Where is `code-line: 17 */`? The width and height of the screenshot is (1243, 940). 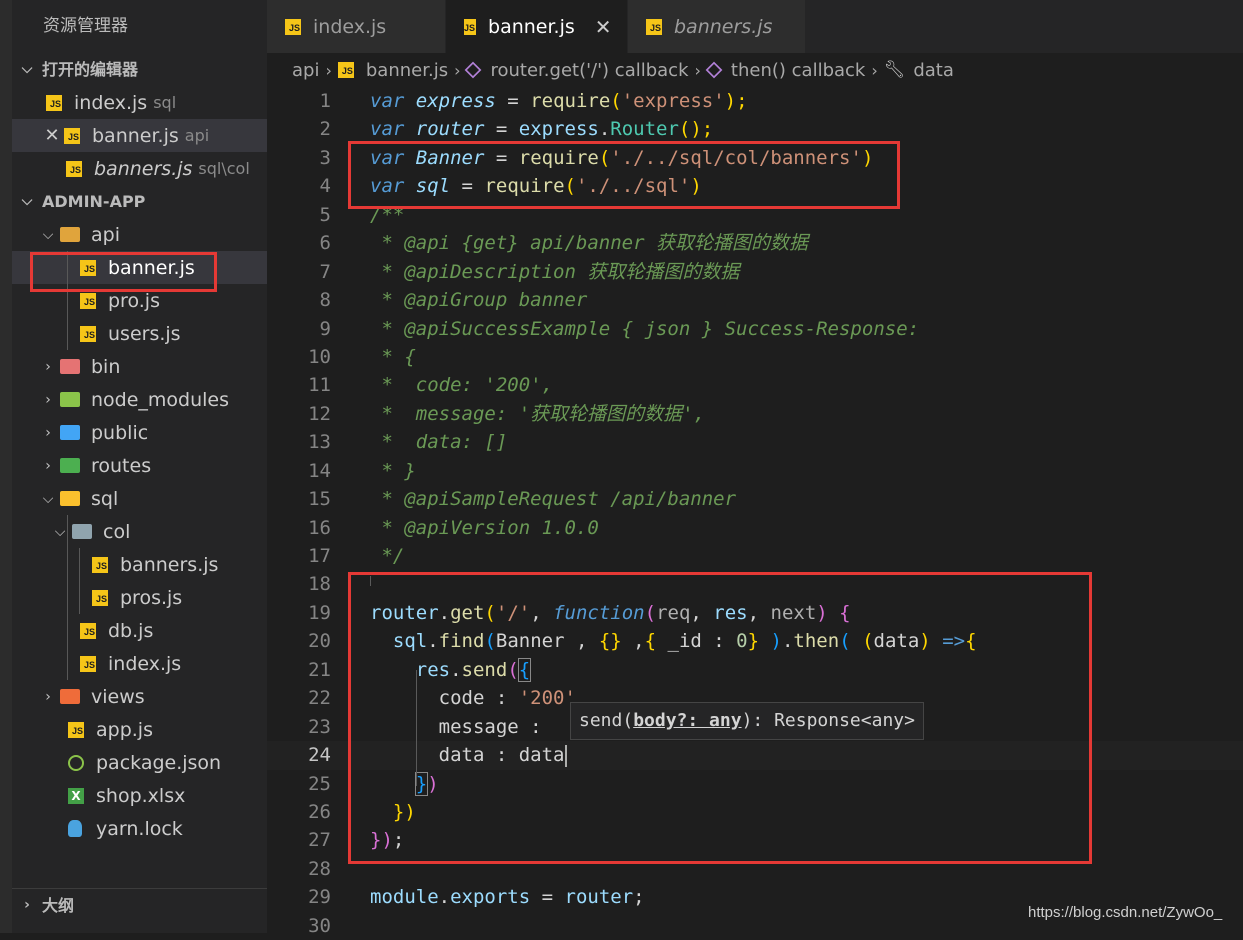 code-line: 17 */ is located at coordinates (755, 556).